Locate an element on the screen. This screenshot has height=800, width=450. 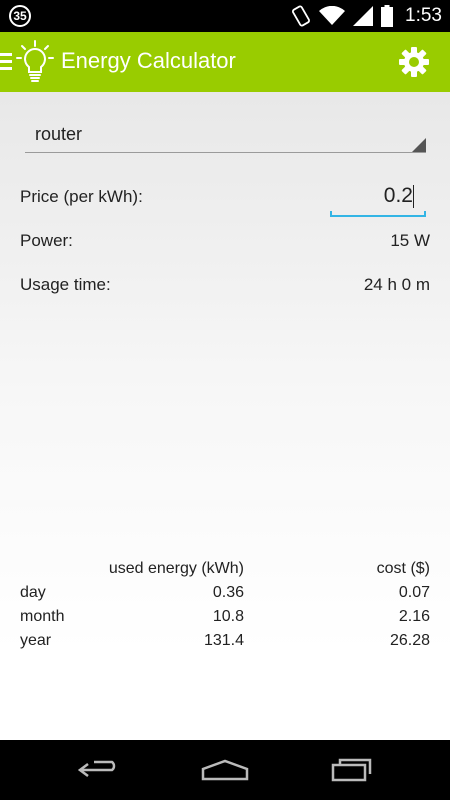
action-bar: Energy Calculator is located at coordinates (225, 62).